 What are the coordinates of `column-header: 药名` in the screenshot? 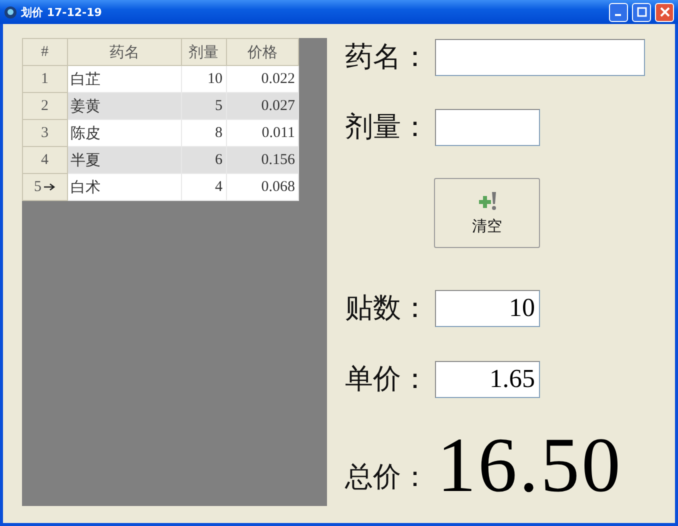 It's located at (124, 52).